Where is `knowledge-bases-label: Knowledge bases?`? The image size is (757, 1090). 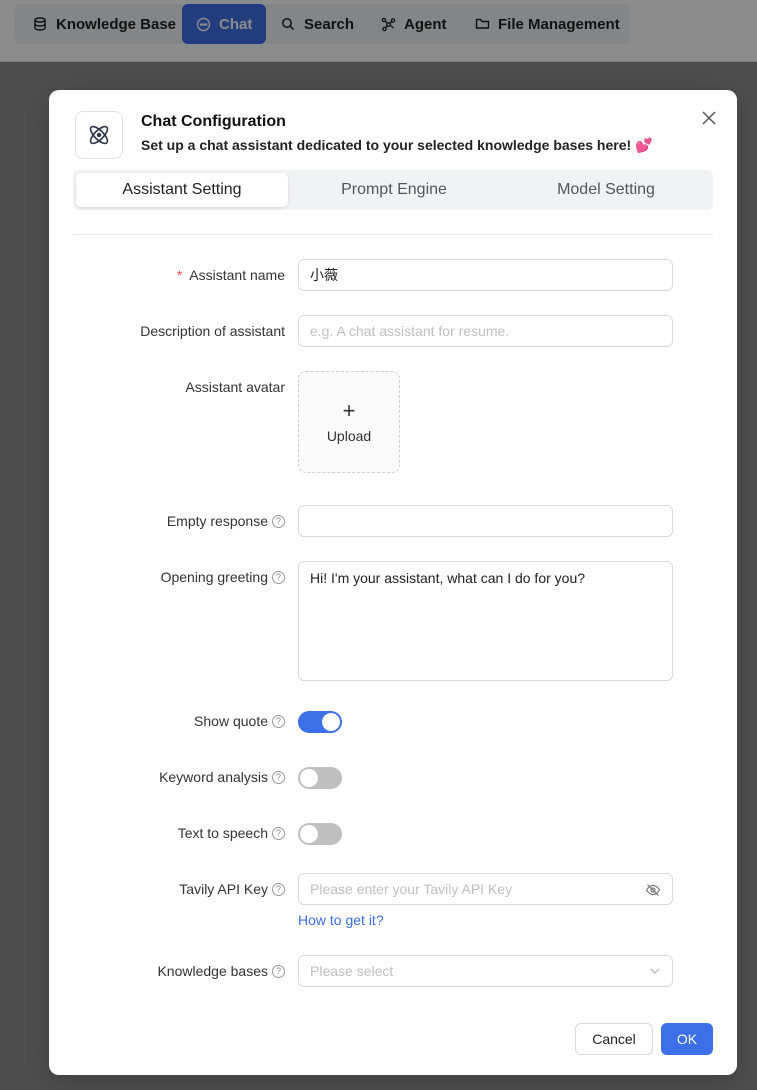 knowledge-bases-label: Knowledge bases? is located at coordinates (221, 971).